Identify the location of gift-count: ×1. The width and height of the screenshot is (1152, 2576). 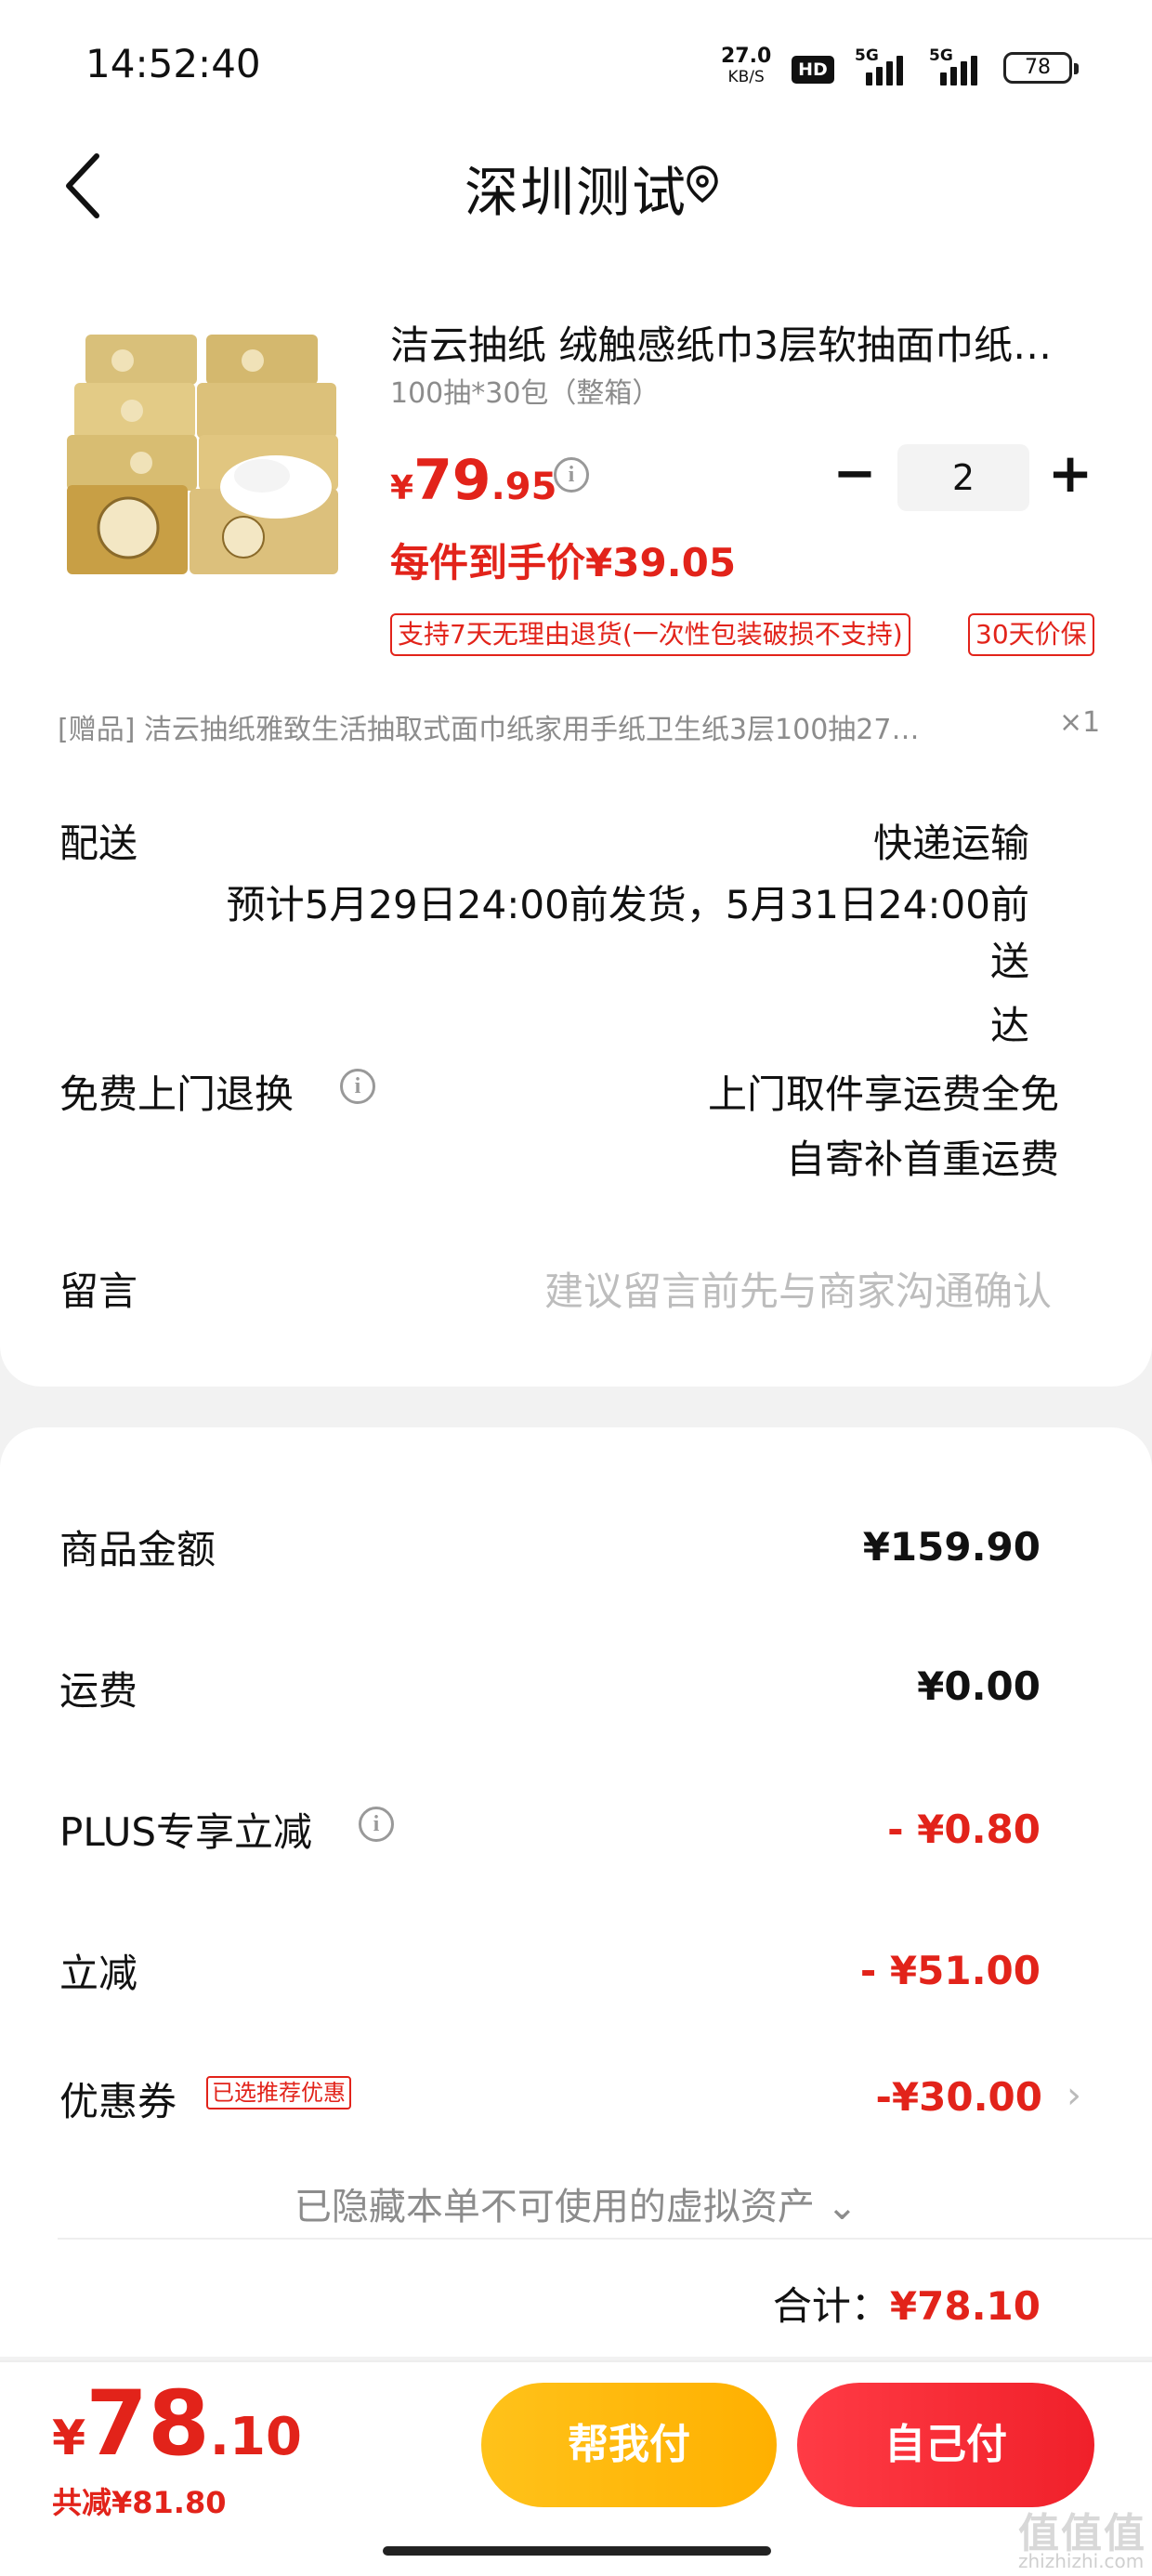
(1080, 722).